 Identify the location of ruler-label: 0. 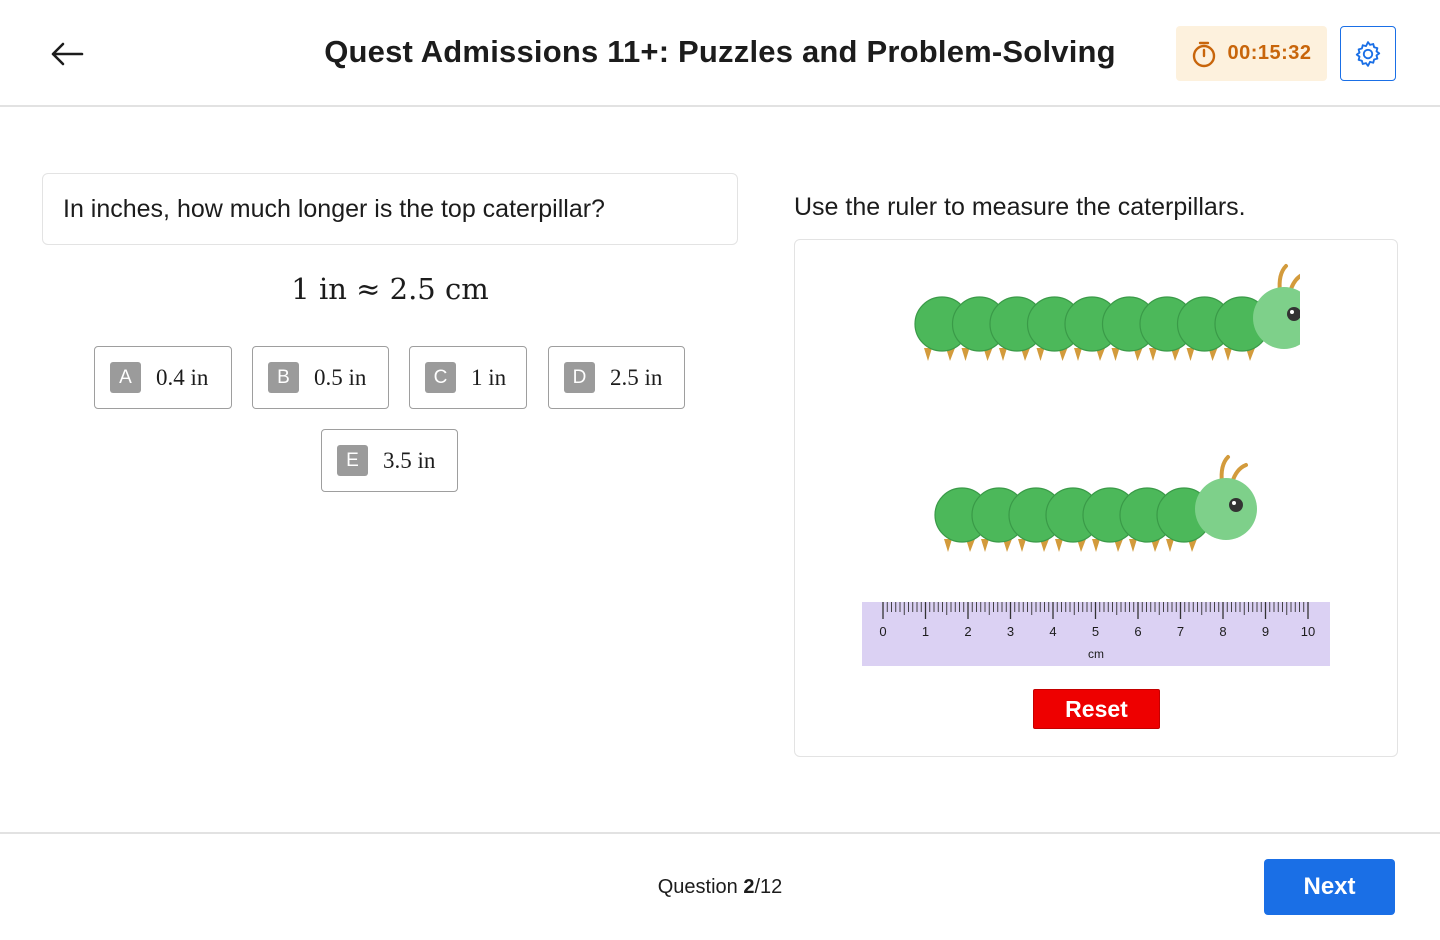
(882, 631).